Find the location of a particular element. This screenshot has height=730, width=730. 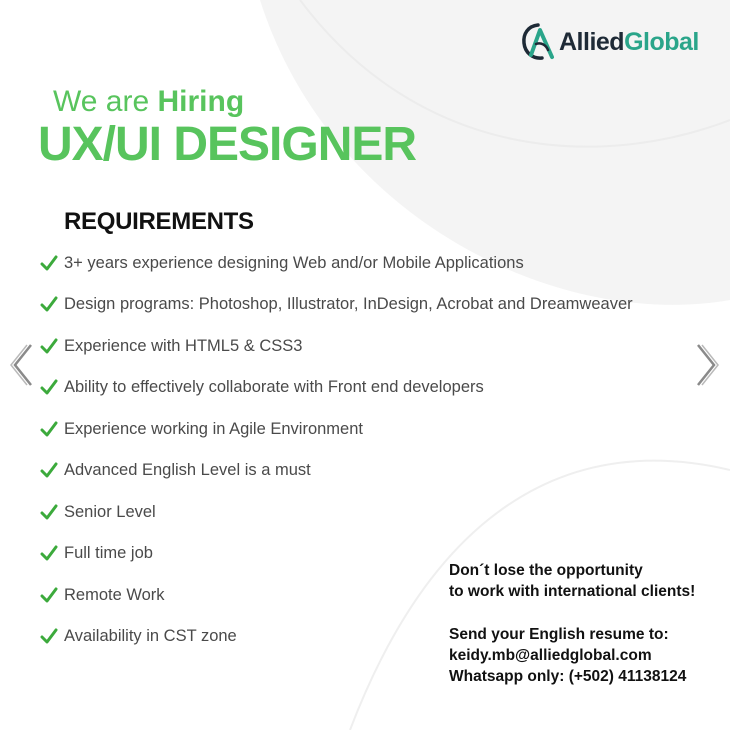

requirement-text: Senior Level is located at coordinates (110, 511).